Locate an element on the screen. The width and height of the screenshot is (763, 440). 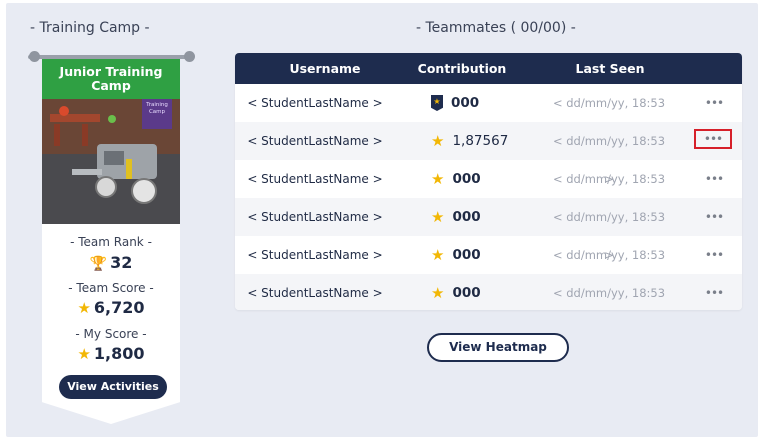
banner-title: Junior Training Camp is located at coordinates (111, 79).